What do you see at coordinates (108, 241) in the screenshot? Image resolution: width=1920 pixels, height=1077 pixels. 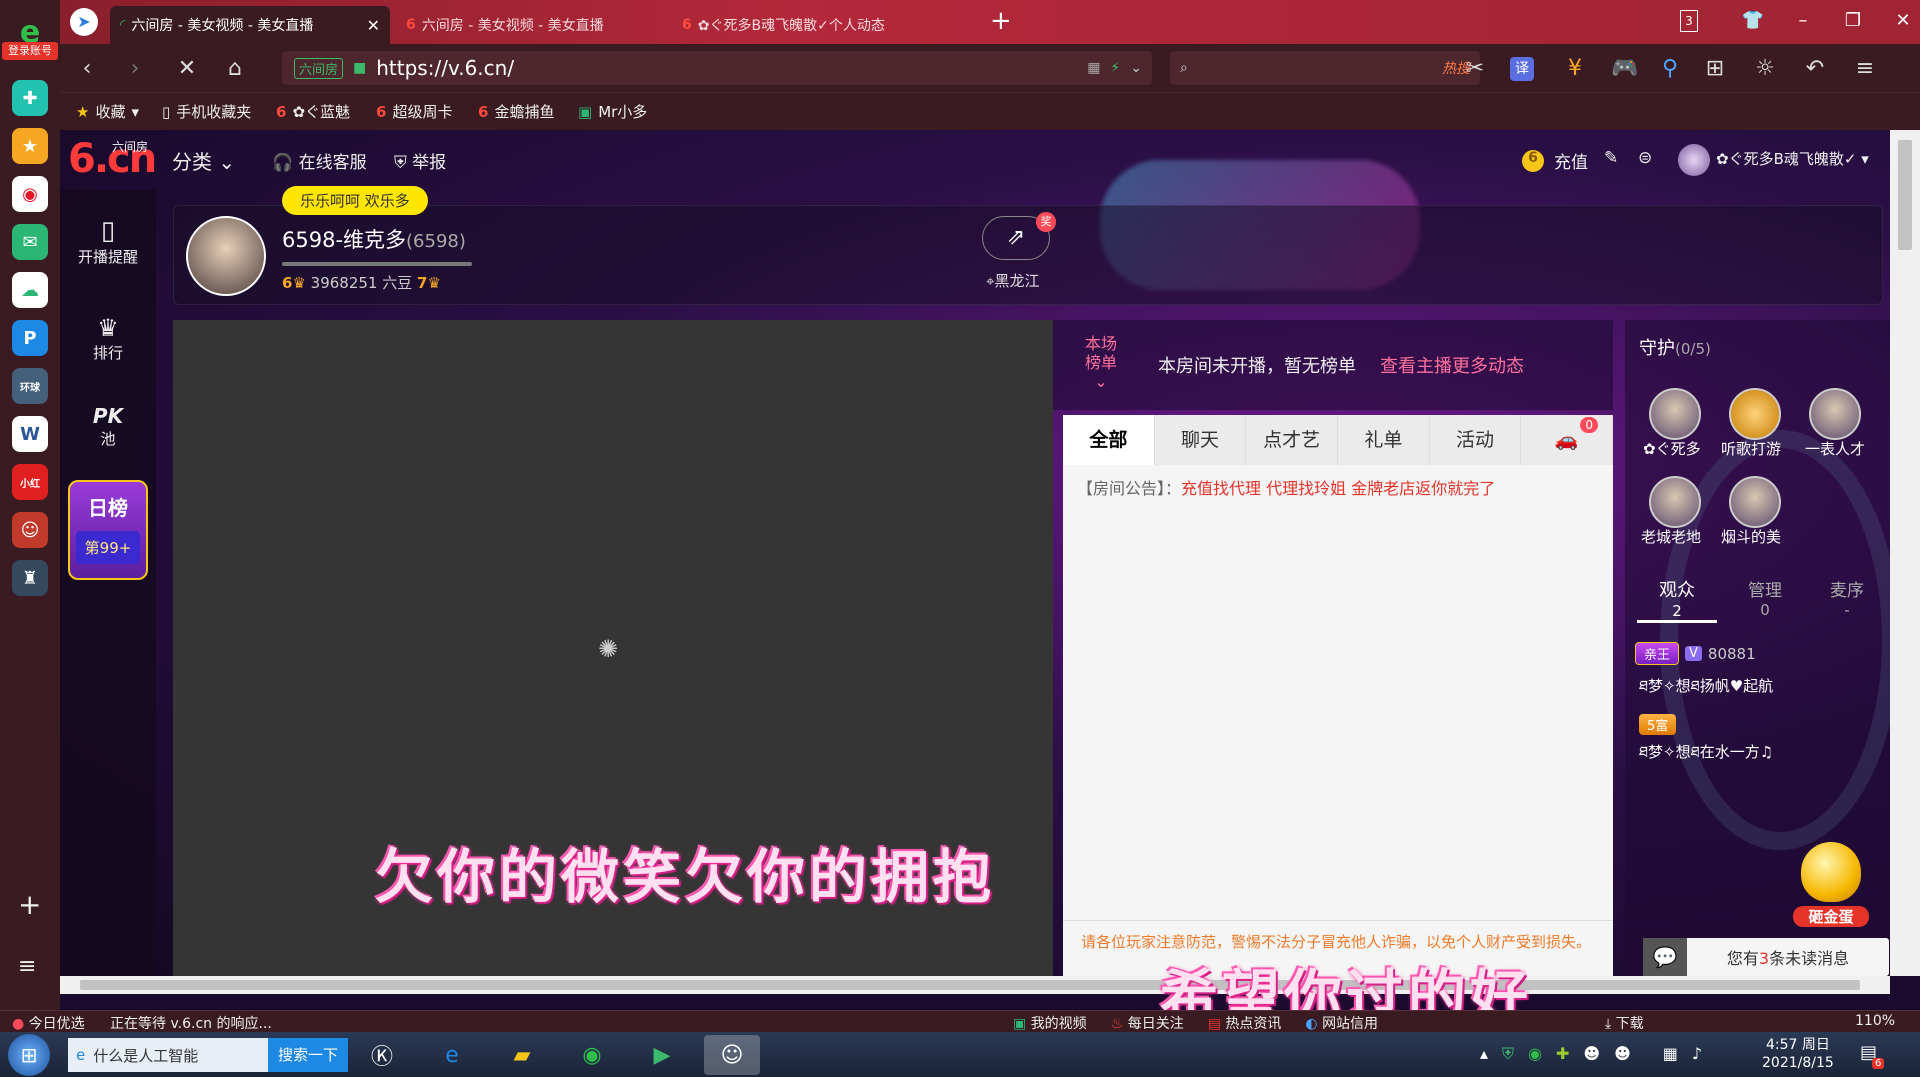 I see `sidebar-item-live-remind: ▯ 开播提醒` at bounding box center [108, 241].